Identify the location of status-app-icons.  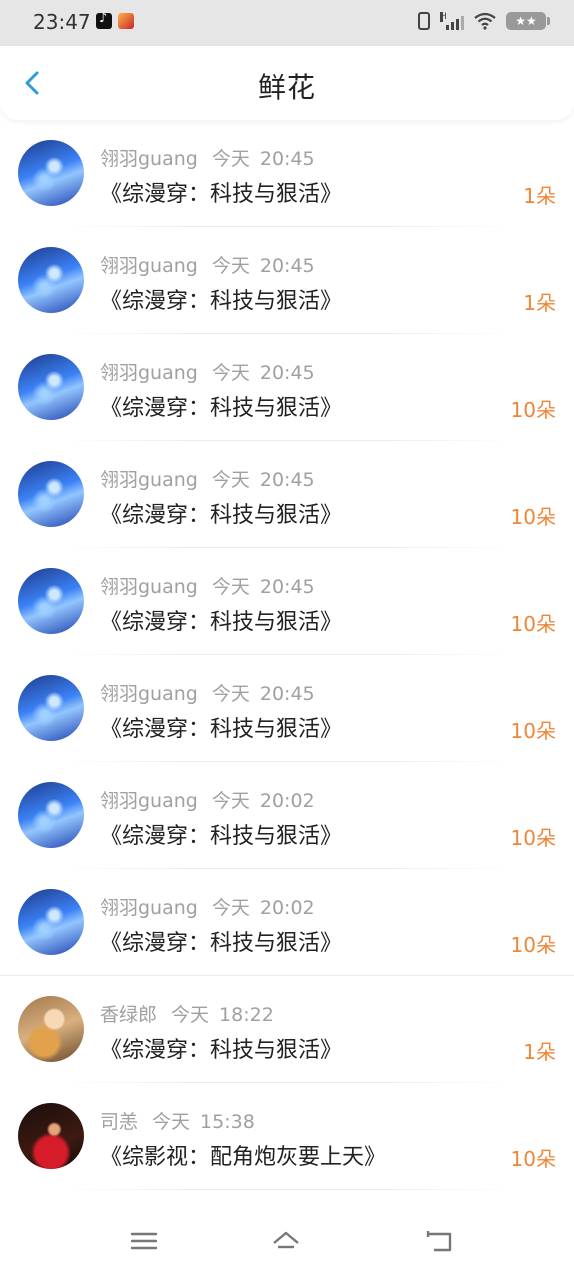
(115, 20).